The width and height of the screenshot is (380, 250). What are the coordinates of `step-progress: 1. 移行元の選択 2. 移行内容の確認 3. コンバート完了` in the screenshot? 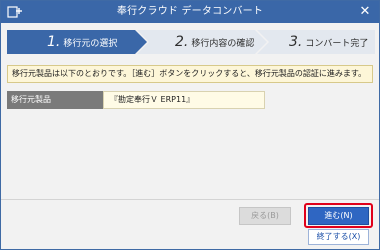 It's located at (191, 42).